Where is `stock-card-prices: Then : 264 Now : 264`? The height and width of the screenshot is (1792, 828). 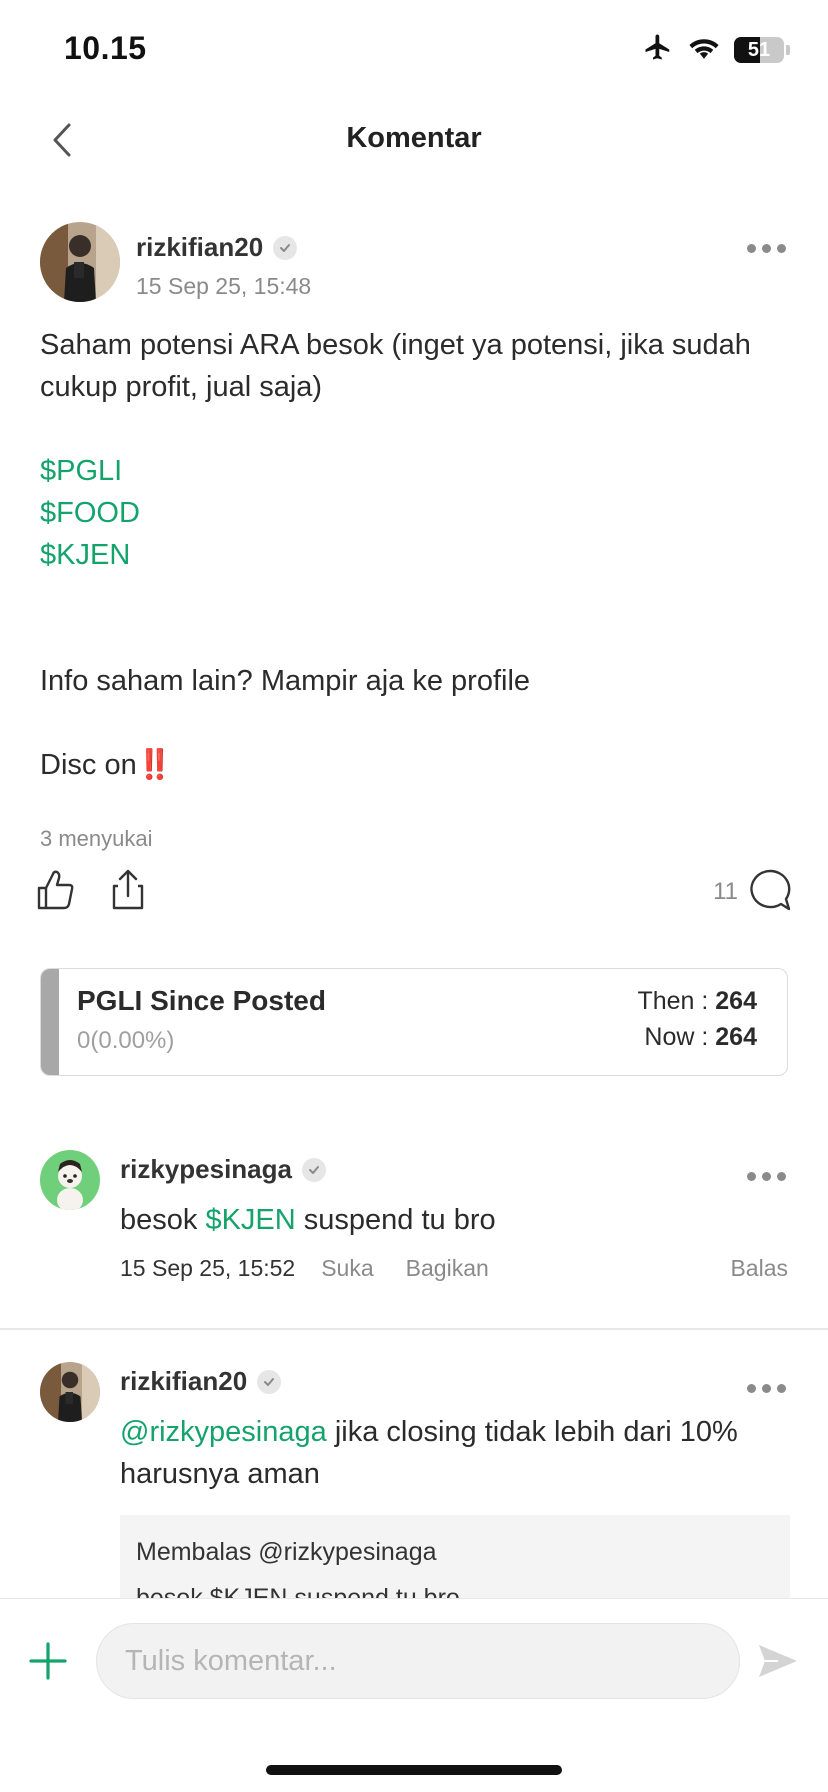
stock-card-prices: Then : 264 Now : 264 is located at coordinates (697, 1019).